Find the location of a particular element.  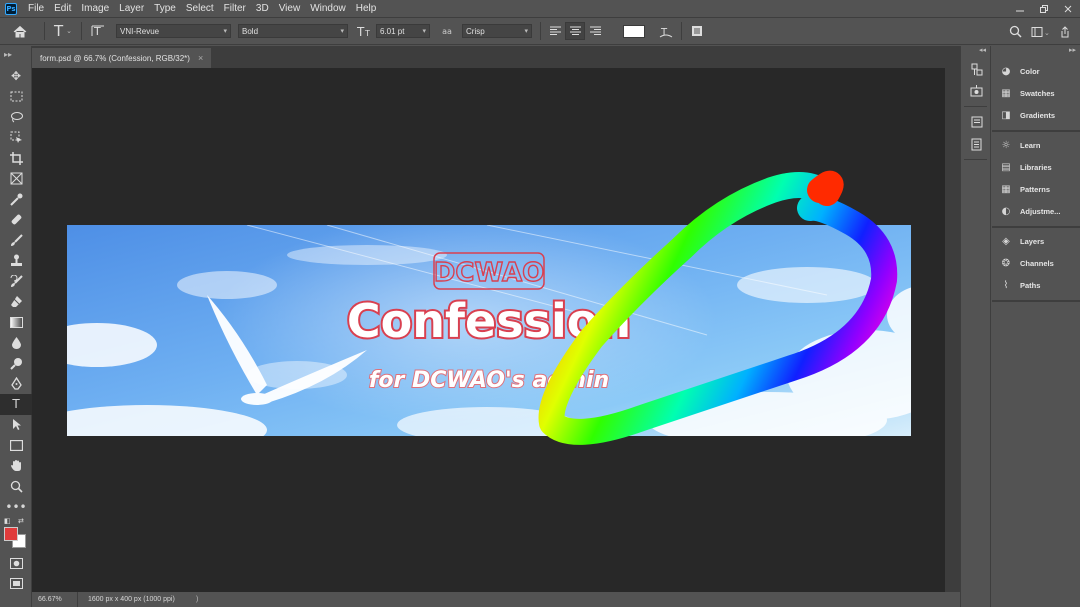

panel-label: Patterns is located at coordinates (1035, 189).